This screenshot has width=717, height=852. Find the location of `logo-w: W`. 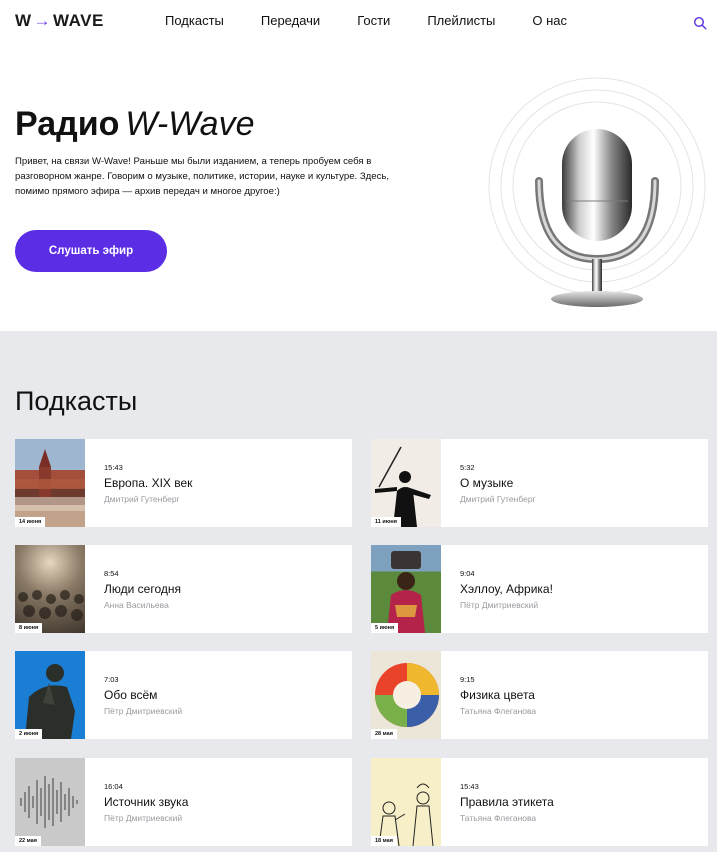

logo-w: W is located at coordinates (23, 20).